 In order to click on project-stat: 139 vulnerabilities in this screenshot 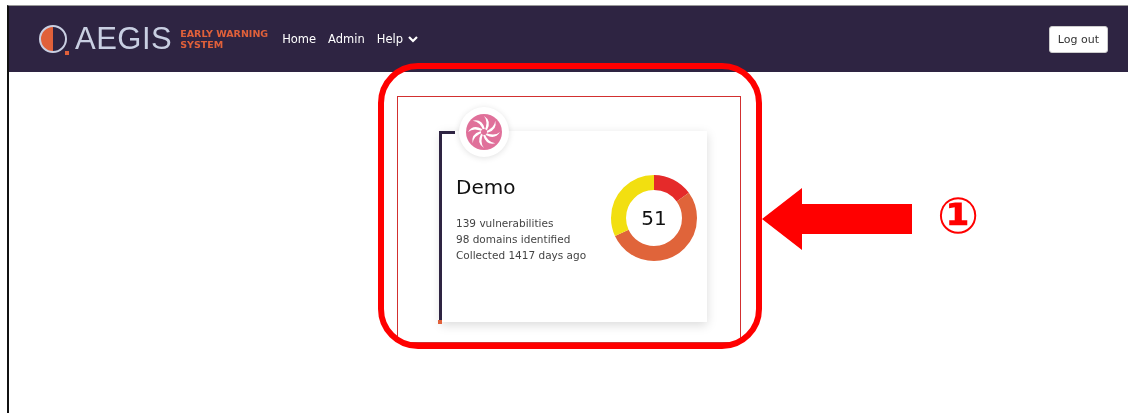, I will do `click(505, 223)`.